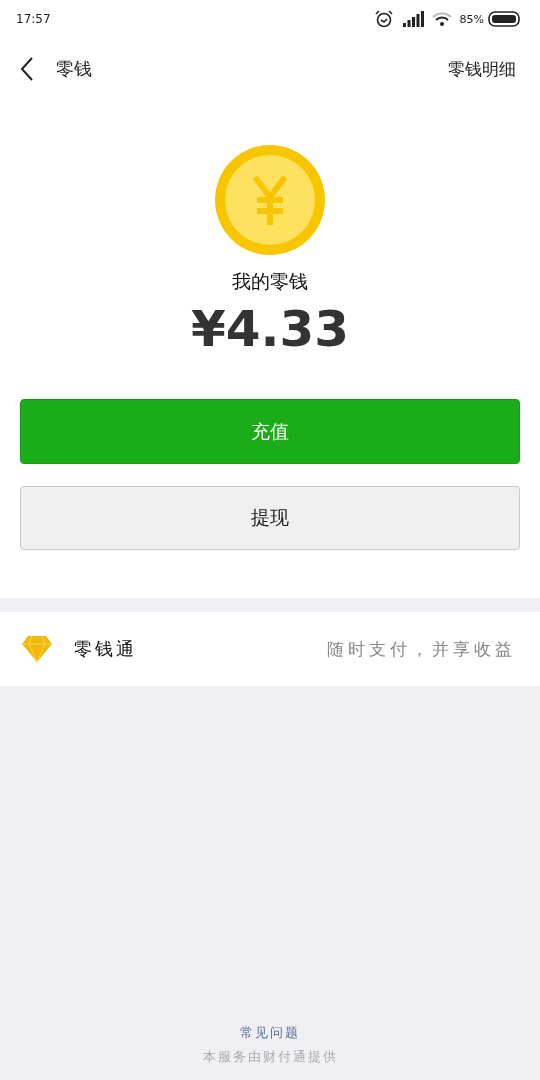 The height and width of the screenshot is (1080, 540). I want to click on service-row: 零钱通 随时支付，并享收益, so click(270, 649).